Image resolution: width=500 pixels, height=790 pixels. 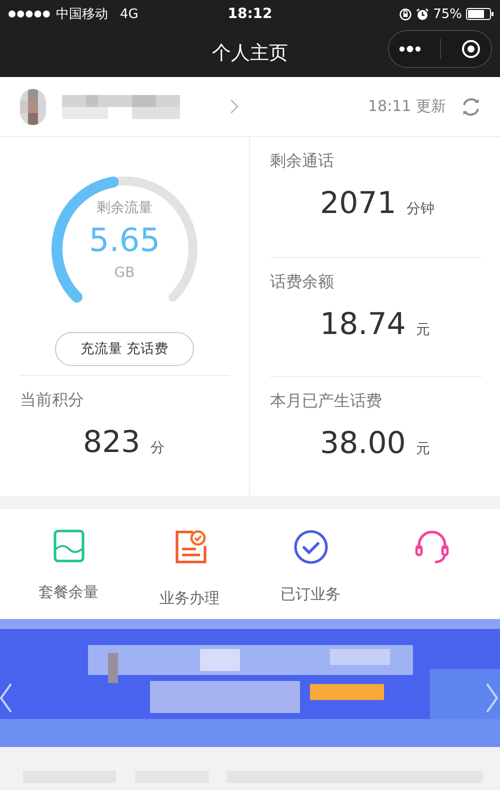 I want to click on stat-label: 当前积分, so click(x=52, y=401).